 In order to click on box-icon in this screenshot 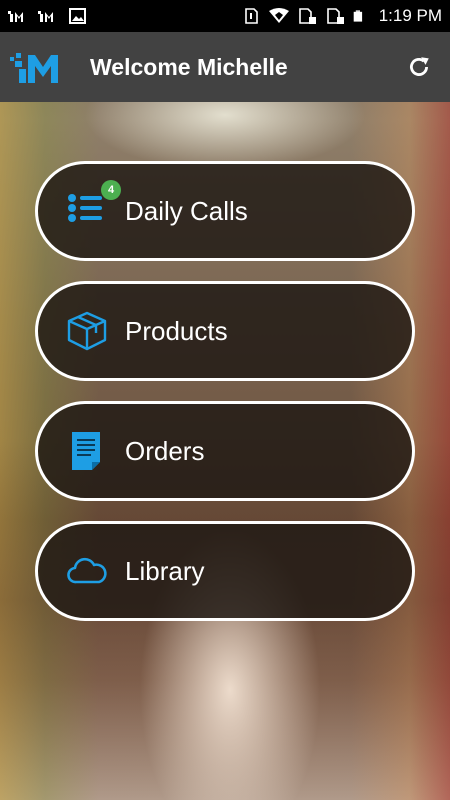, I will do `click(87, 331)`.